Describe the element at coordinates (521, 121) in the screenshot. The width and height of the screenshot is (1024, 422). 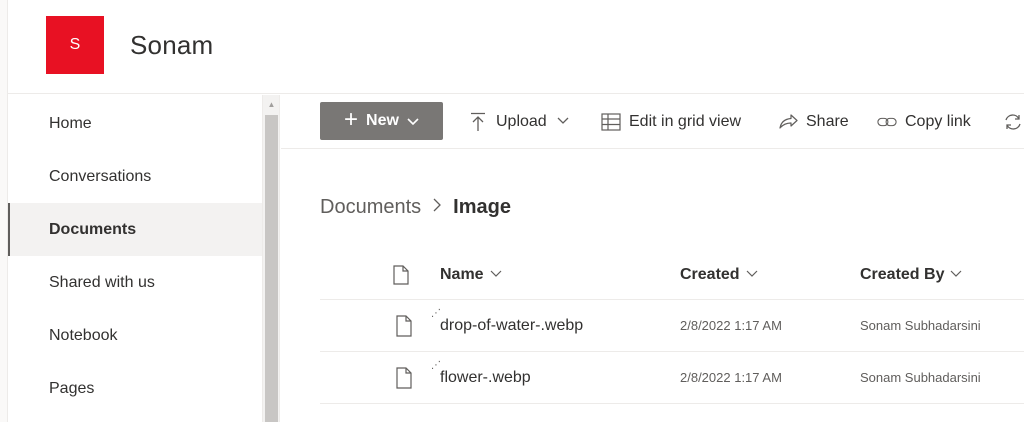
I see `upload-label: Upload` at that location.